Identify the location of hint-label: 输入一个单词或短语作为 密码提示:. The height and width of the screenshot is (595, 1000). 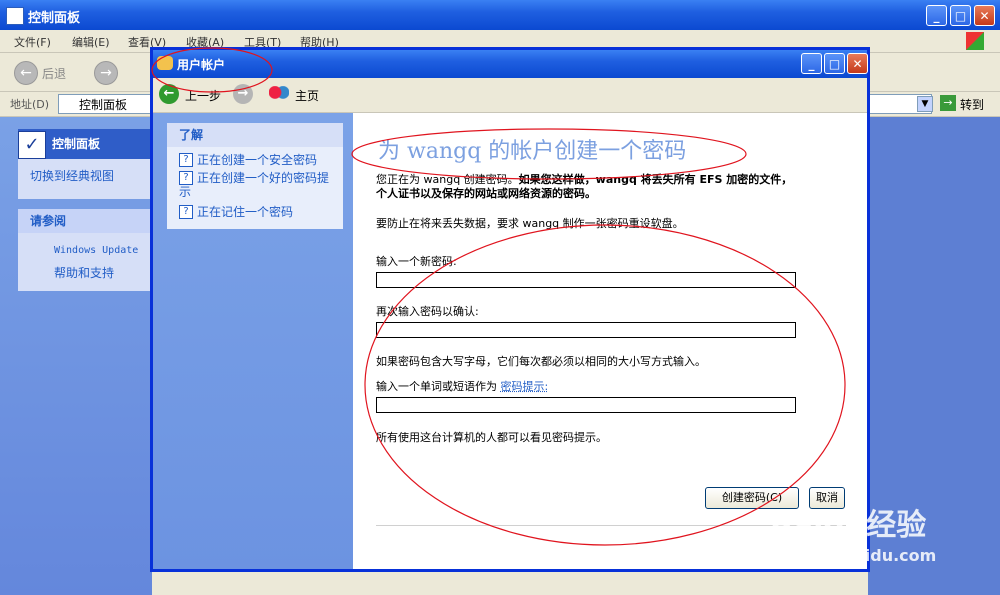
(462, 386).